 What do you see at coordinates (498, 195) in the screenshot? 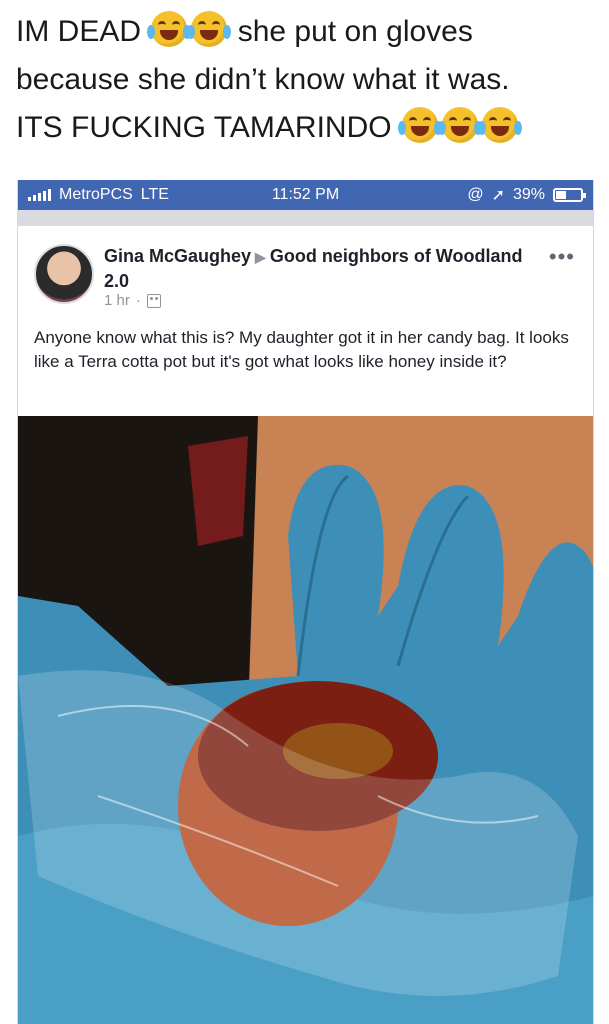
I see `location-arrow-icon: ➚` at bounding box center [498, 195].